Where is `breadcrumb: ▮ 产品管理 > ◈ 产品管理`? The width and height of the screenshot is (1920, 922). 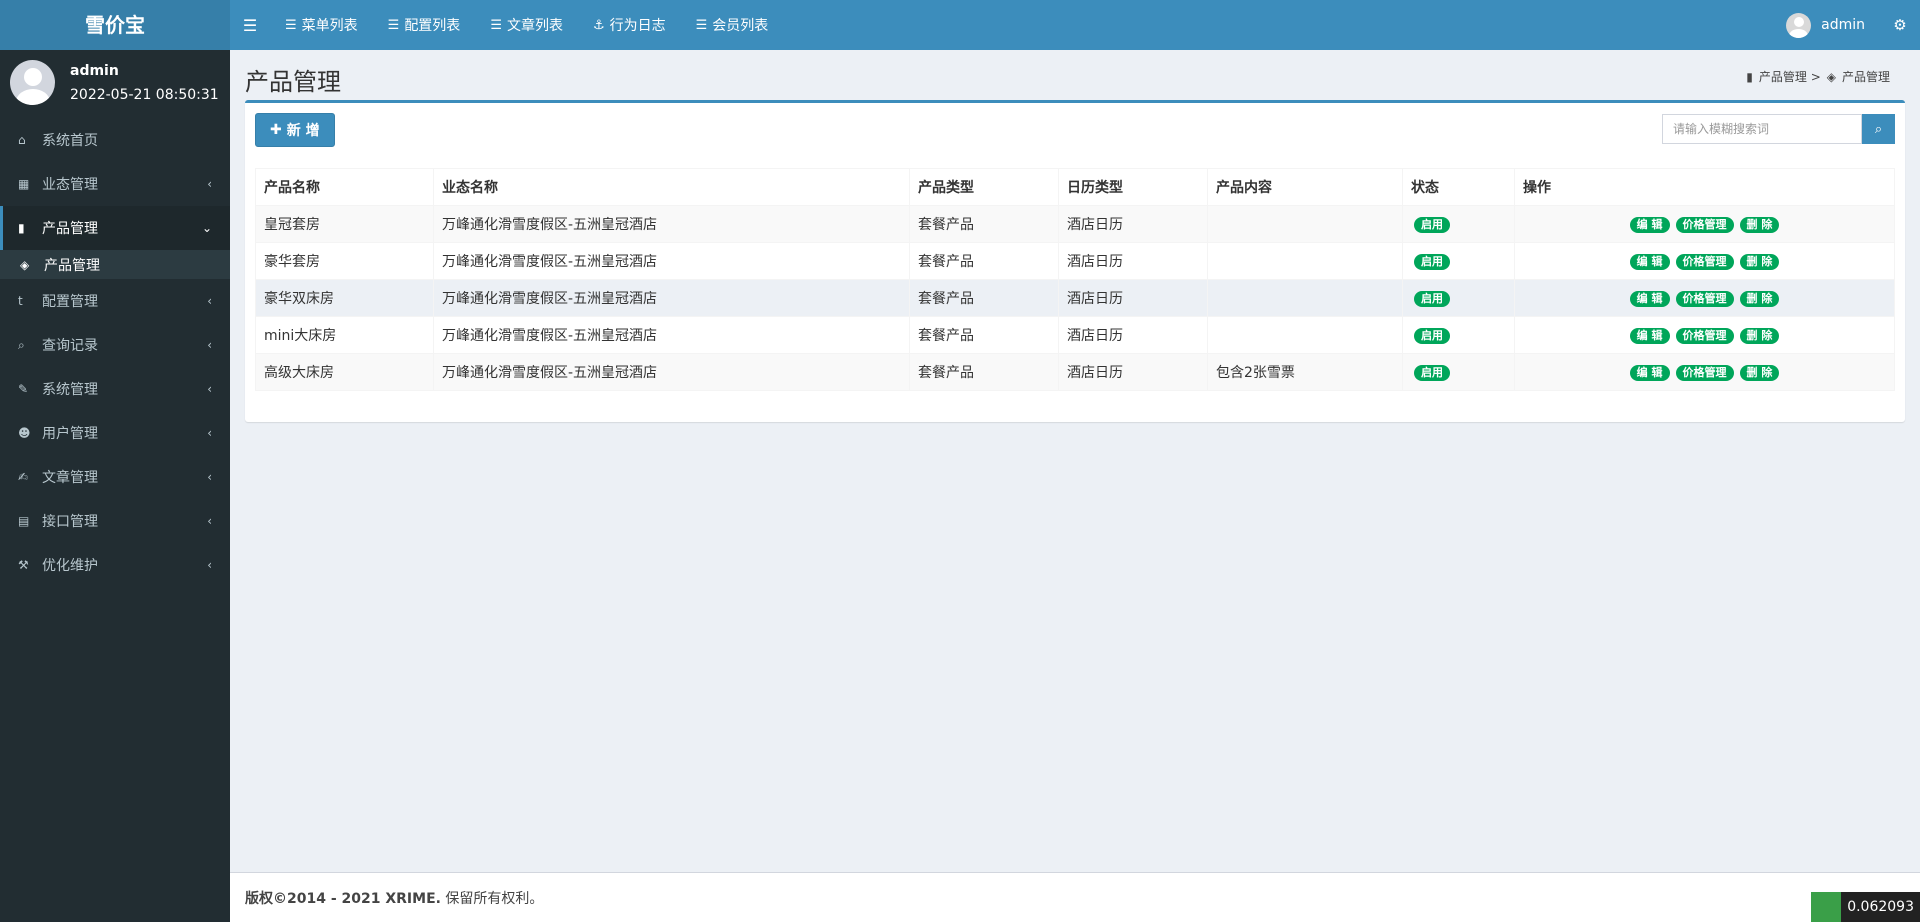 breadcrumb: ▮ 产品管理 > ◈ 产品管理 is located at coordinates (1818, 76).